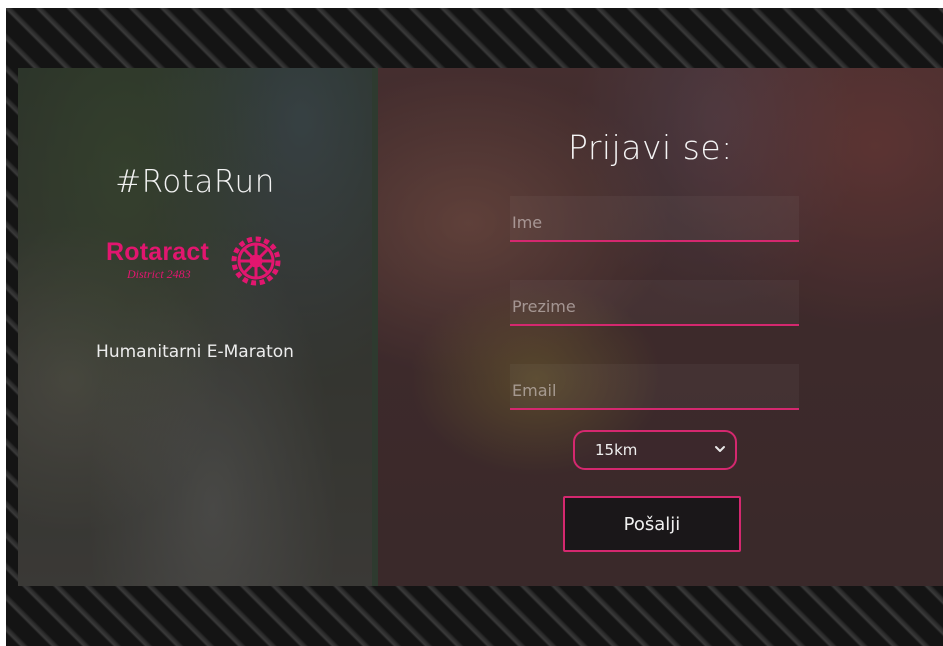 The height and width of the screenshot is (646, 943). Describe the element at coordinates (652, 524) in the screenshot. I see `submit-button: Pošalji` at that location.